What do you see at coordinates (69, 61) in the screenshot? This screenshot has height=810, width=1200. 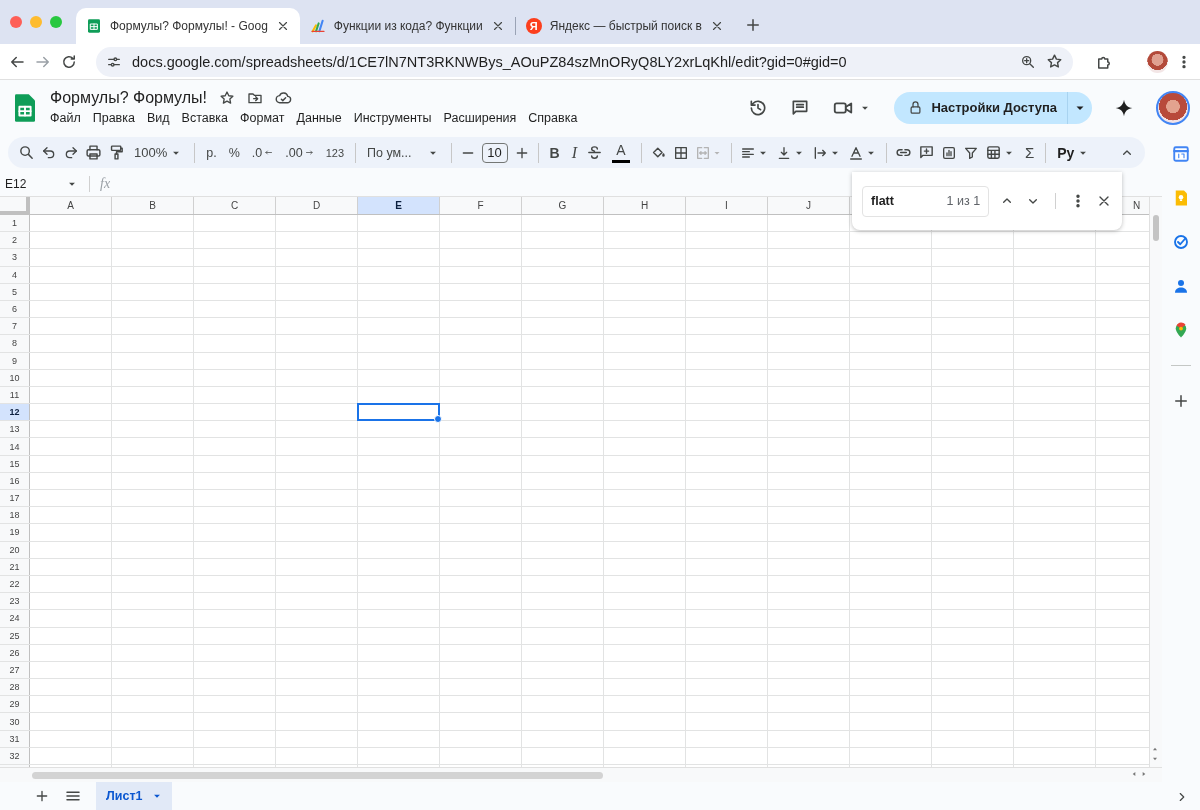 I see `reload-icon` at bounding box center [69, 61].